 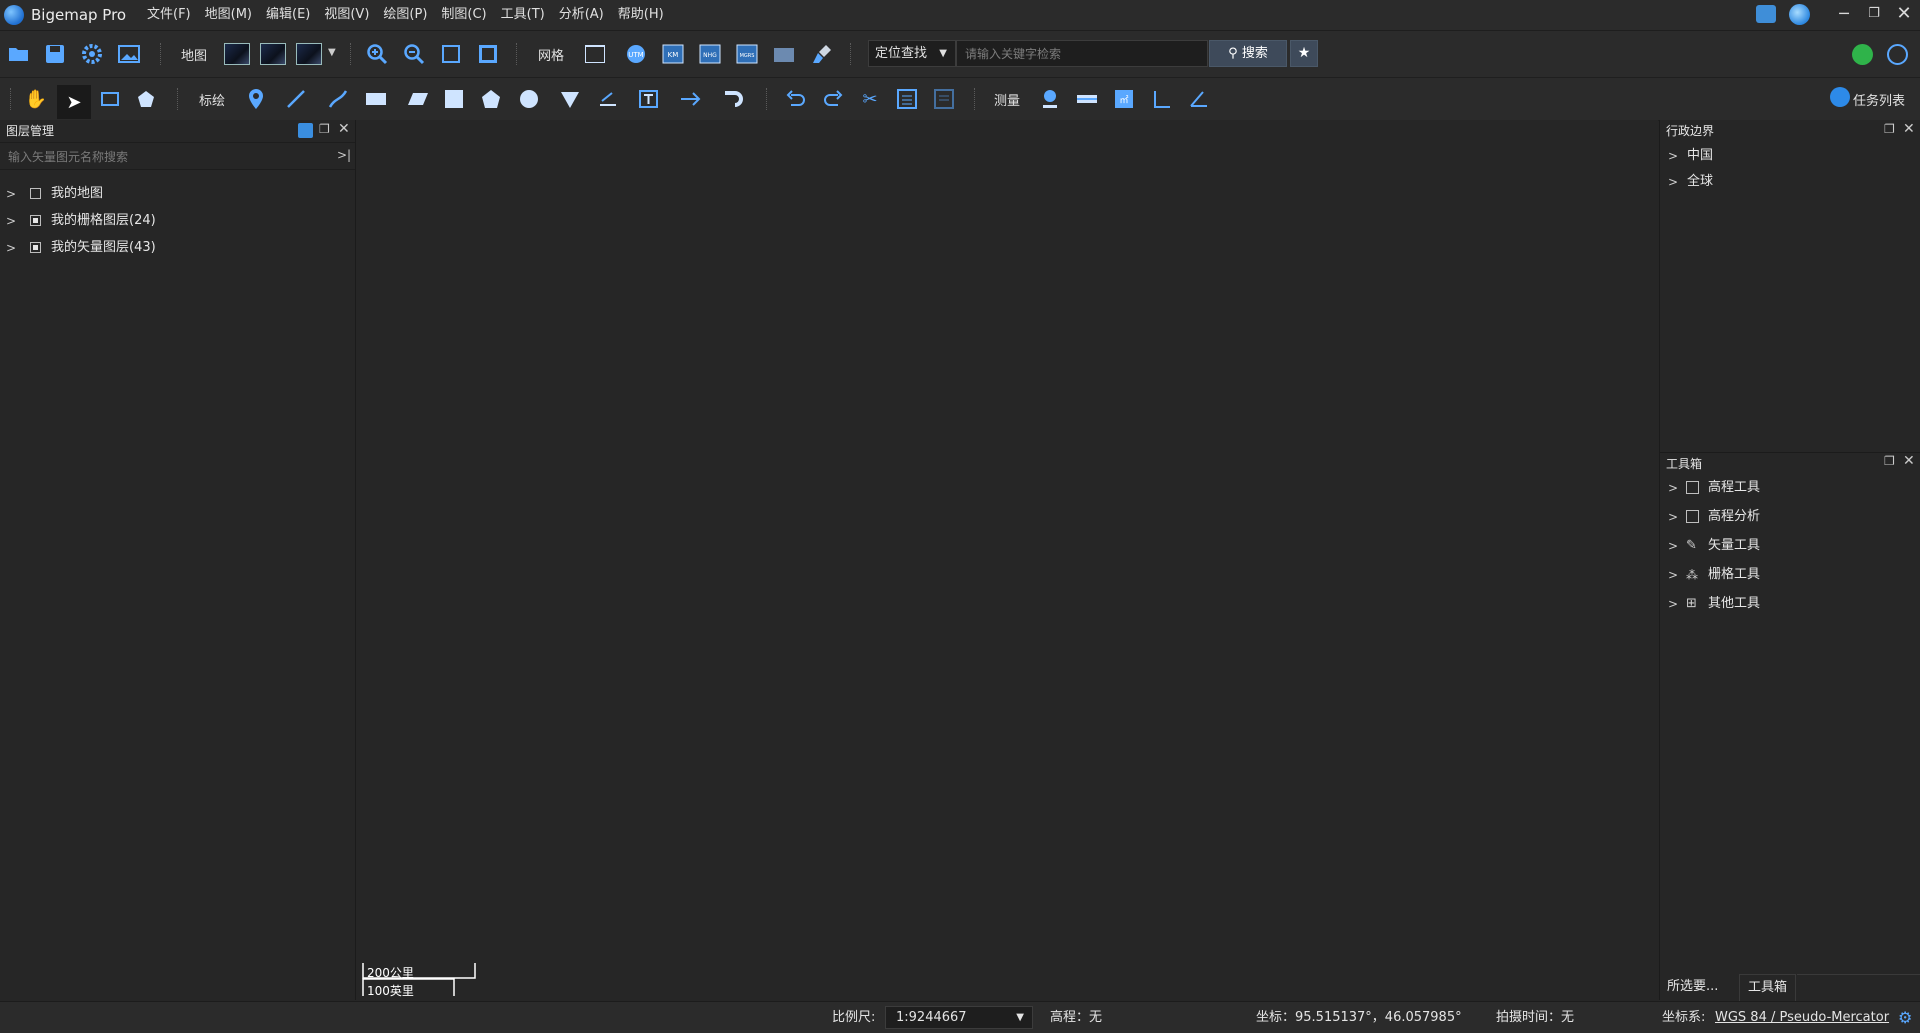 What do you see at coordinates (1802, 1017) in the screenshot?
I see `crs-link: WGS 84 / Pseudo-Mercator` at bounding box center [1802, 1017].